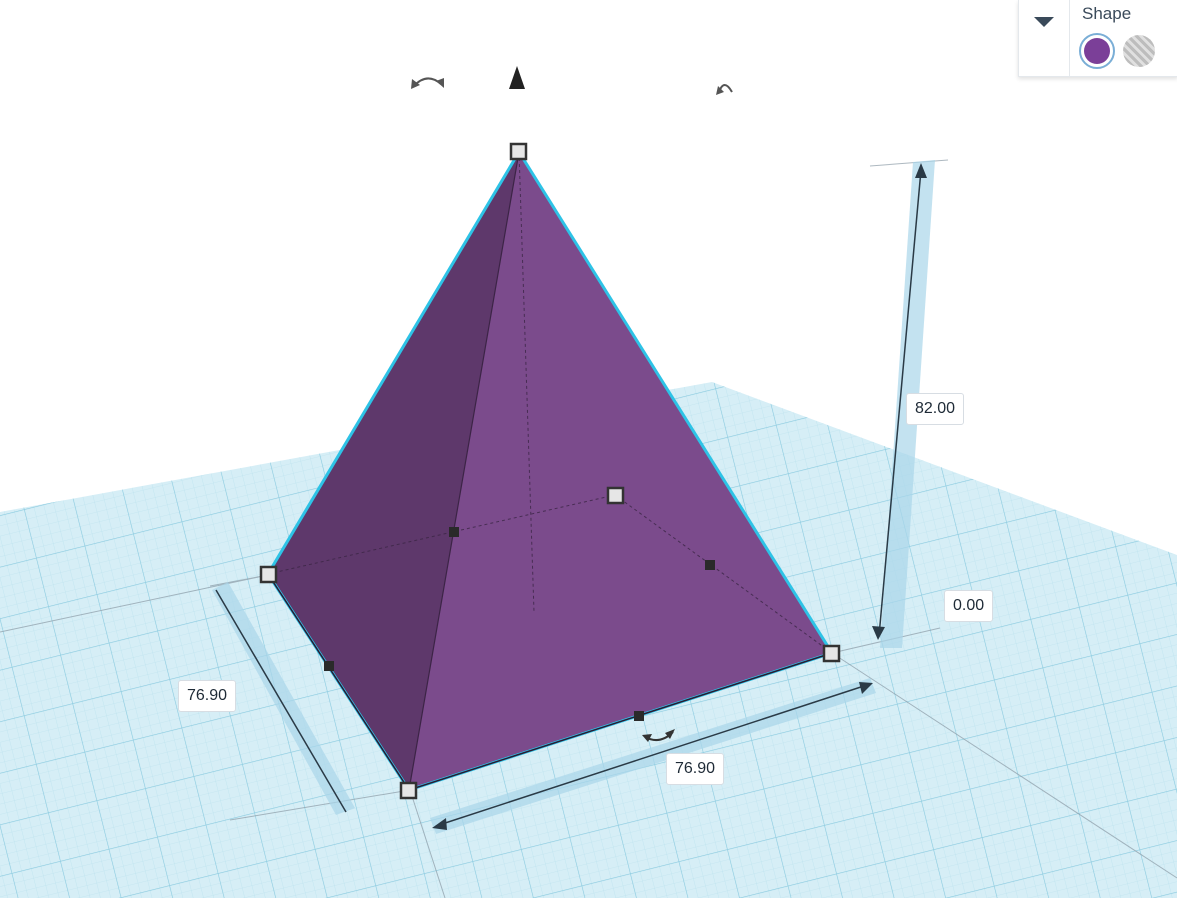 This screenshot has width=1177, height=898. I want to click on solid-color-swatch, so click(1097, 51).